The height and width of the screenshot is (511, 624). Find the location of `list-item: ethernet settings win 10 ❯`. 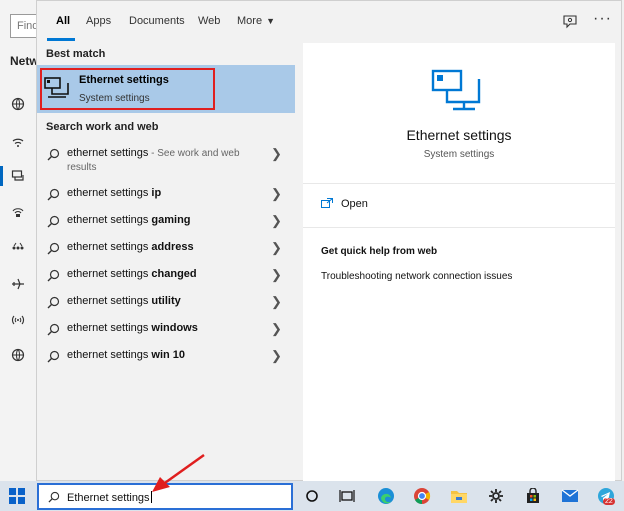

list-item: ethernet settings win 10 ❯ is located at coordinates (166, 356).